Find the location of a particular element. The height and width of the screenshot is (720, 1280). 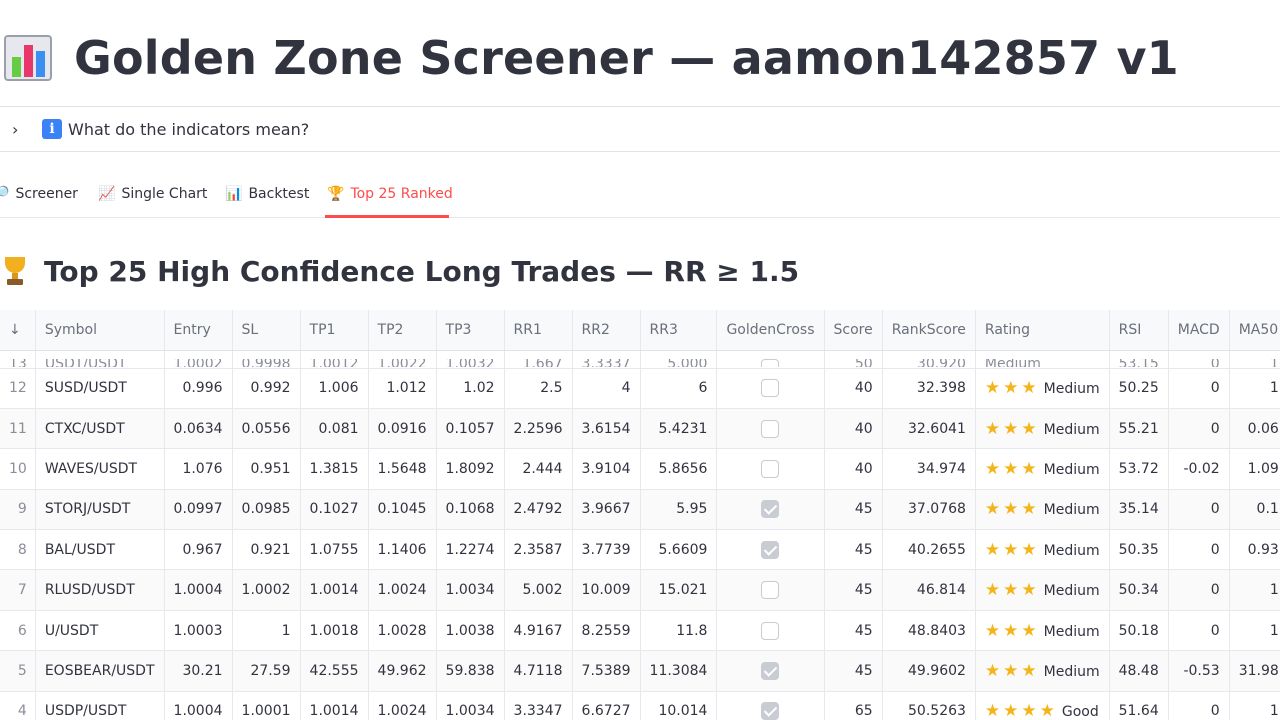

column-header-entry: Entry is located at coordinates (198, 330).